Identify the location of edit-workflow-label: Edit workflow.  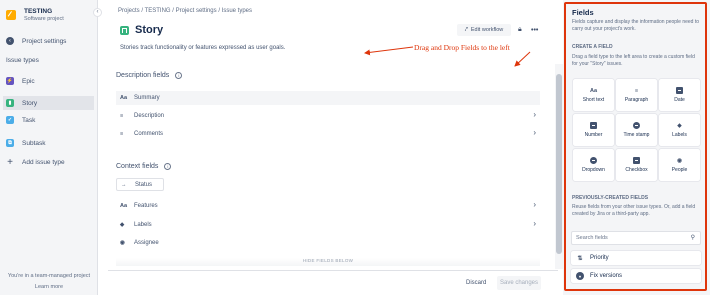
(487, 30).